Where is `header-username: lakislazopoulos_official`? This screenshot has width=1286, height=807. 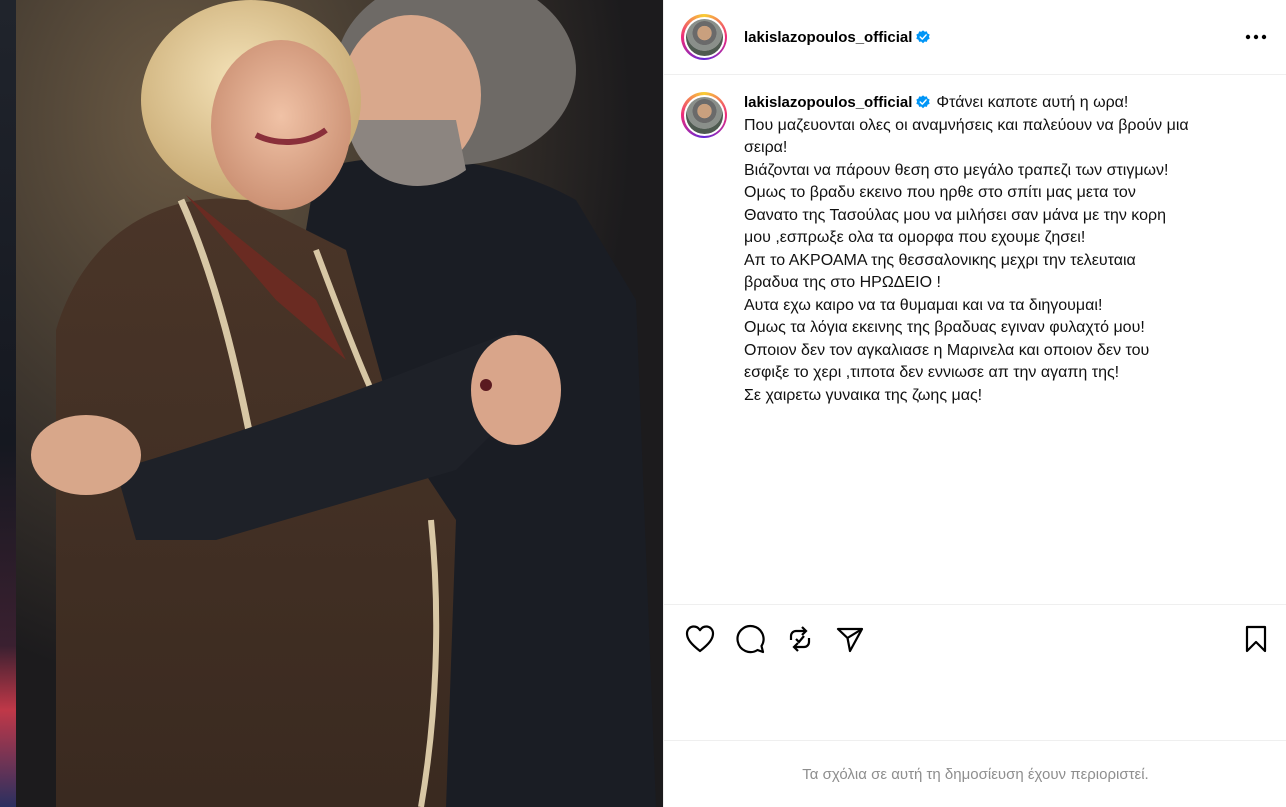
header-username: lakislazopoulos_official is located at coordinates (828, 37).